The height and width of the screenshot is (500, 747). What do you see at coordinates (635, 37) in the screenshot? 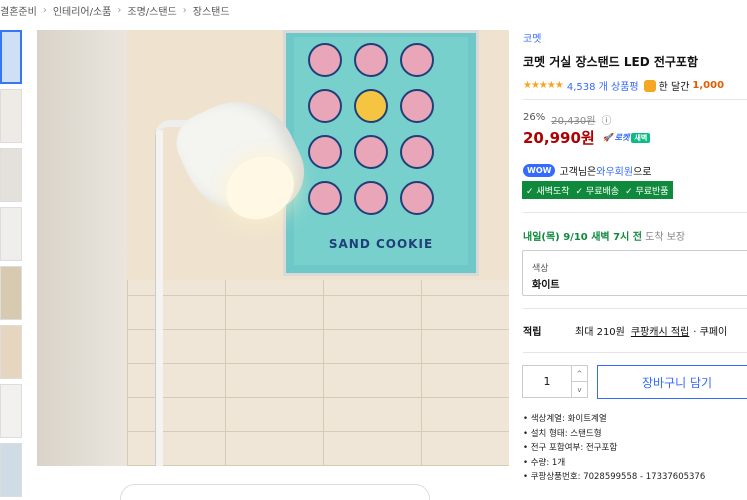
I see `brand-link: 코멧` at bounding box center [635, 37].